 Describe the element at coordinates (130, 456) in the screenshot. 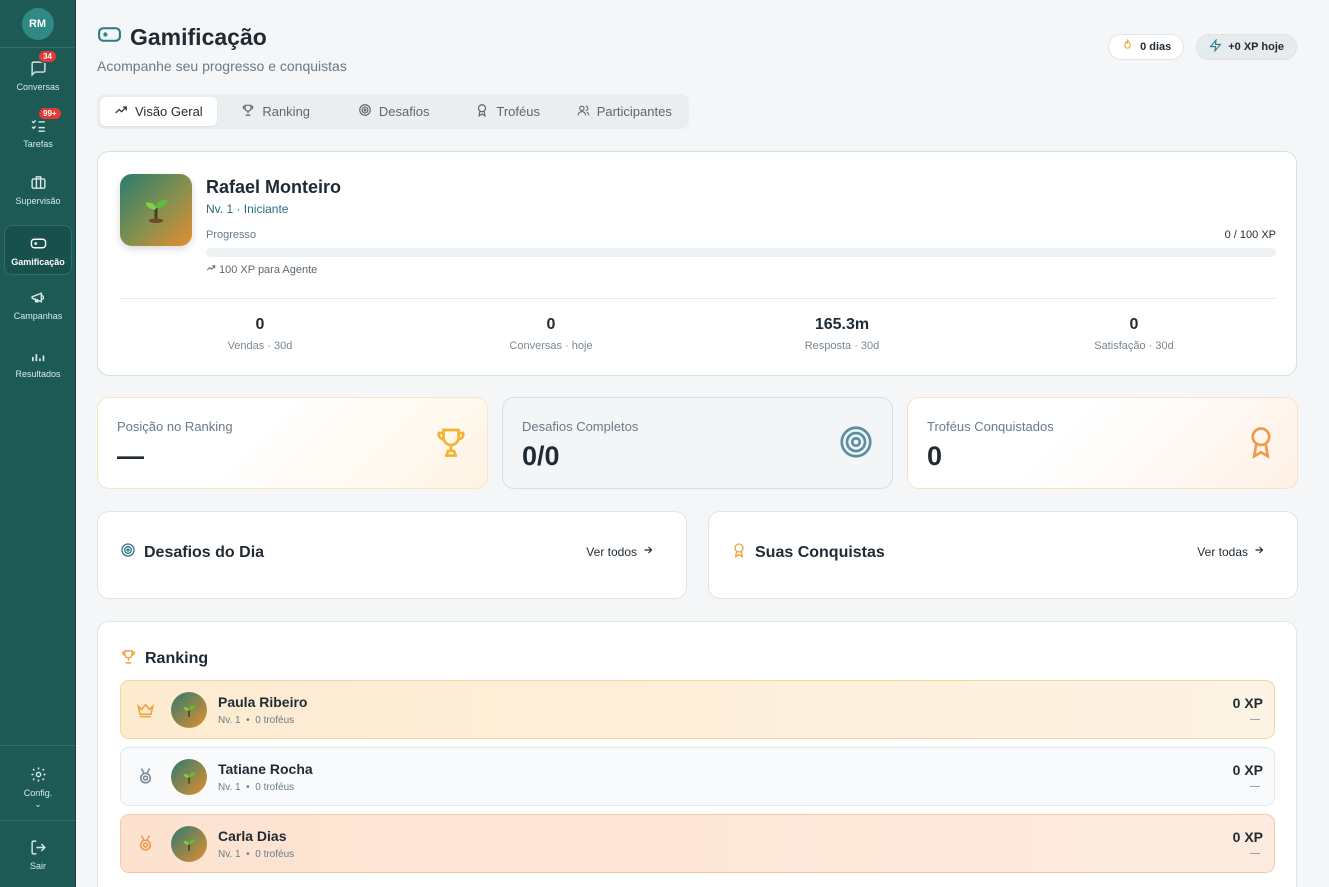

I see `kpi-value: —` at that location.